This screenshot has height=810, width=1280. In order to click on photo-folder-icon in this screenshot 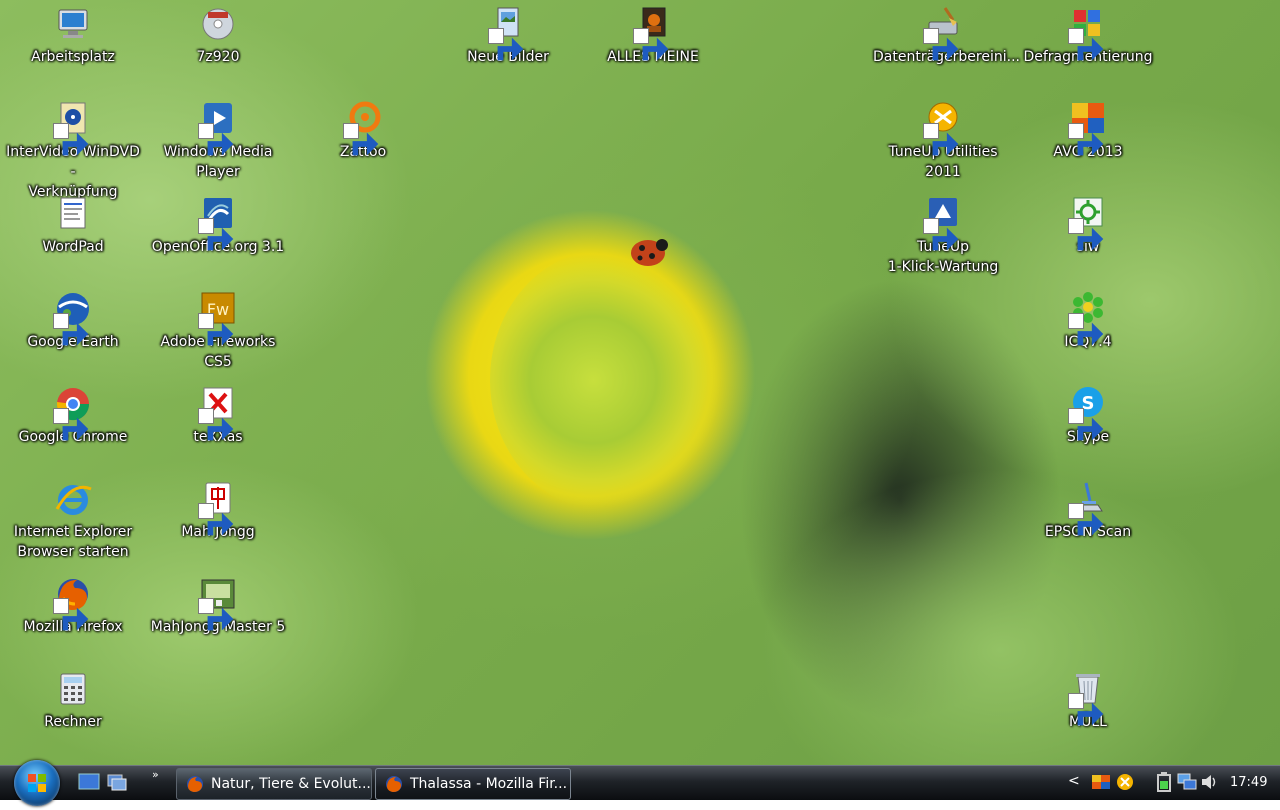, I will do `click(653, 32)`.